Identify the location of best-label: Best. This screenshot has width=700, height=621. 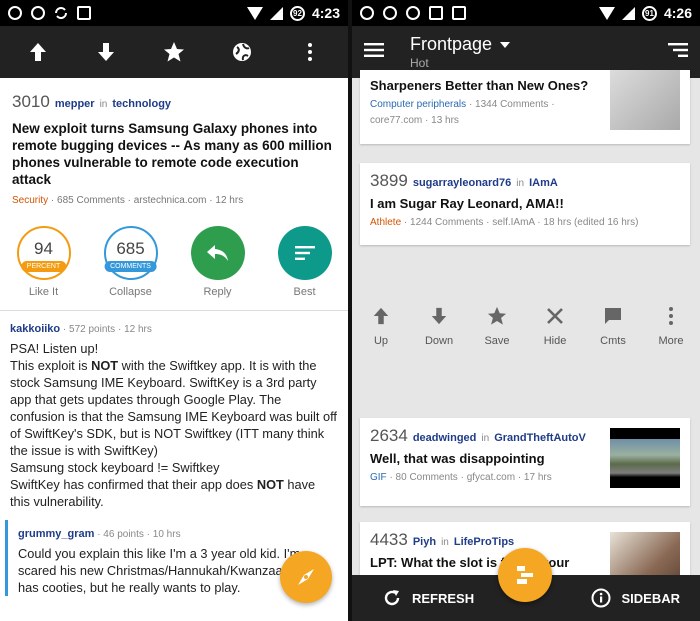
(304, 292).